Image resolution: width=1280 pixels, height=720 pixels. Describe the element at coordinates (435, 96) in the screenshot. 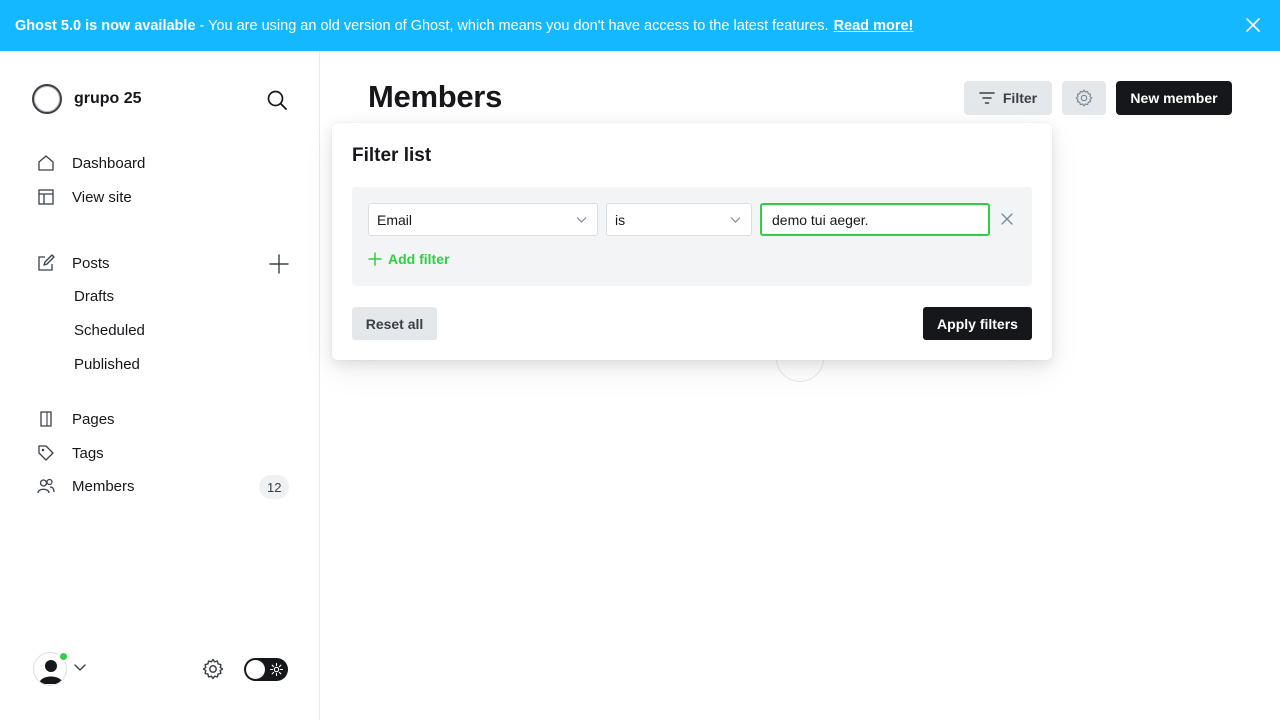

I see `page-title: Members` at that location.